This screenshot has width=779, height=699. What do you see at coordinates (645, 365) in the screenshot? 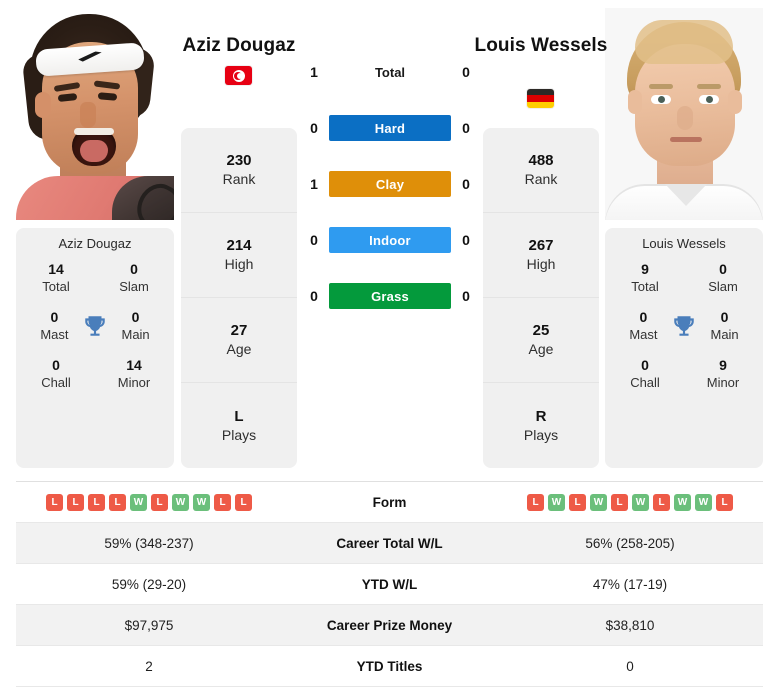
I see `titles-chall-value-right: 0` at bounding box center [645, 365].